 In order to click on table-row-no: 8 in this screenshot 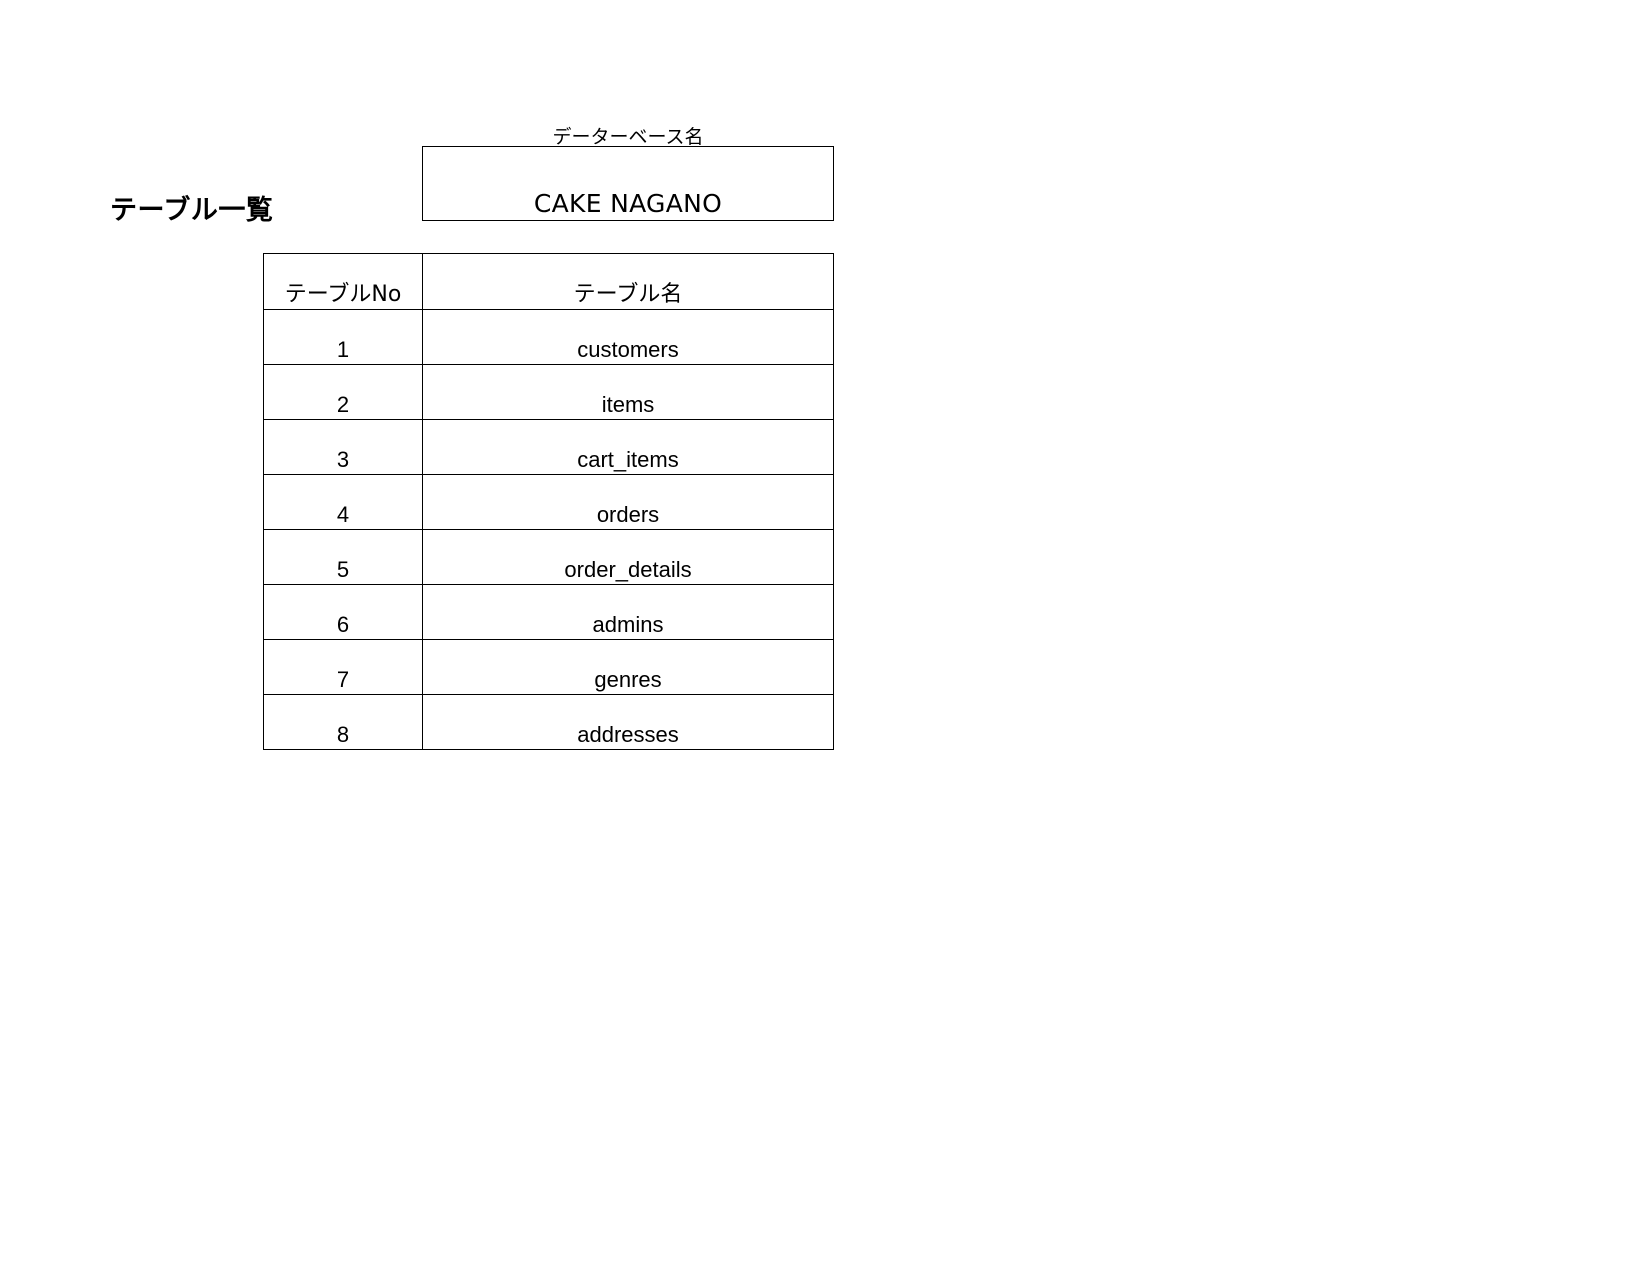, I will do `click(343, 722)`.